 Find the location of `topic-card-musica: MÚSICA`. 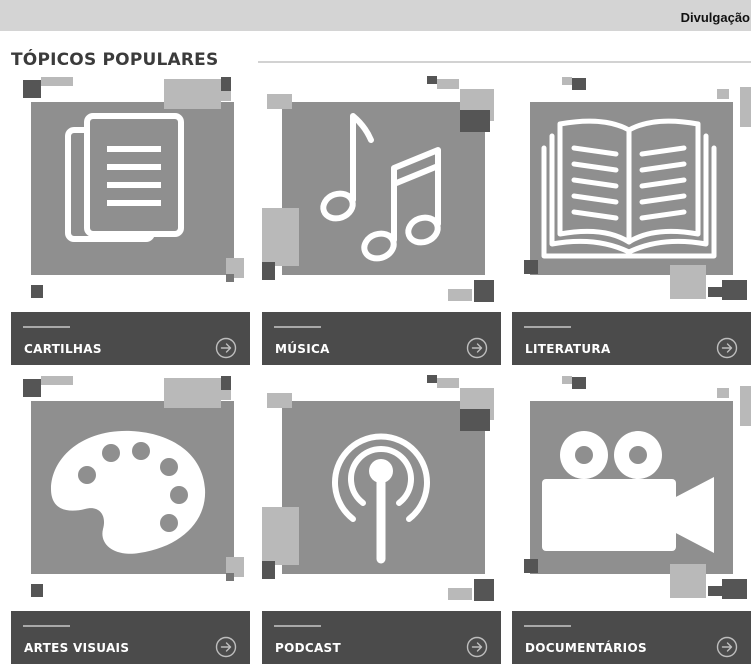

topic-card-musica: MÚSICA is located at coordinates (381, 218).